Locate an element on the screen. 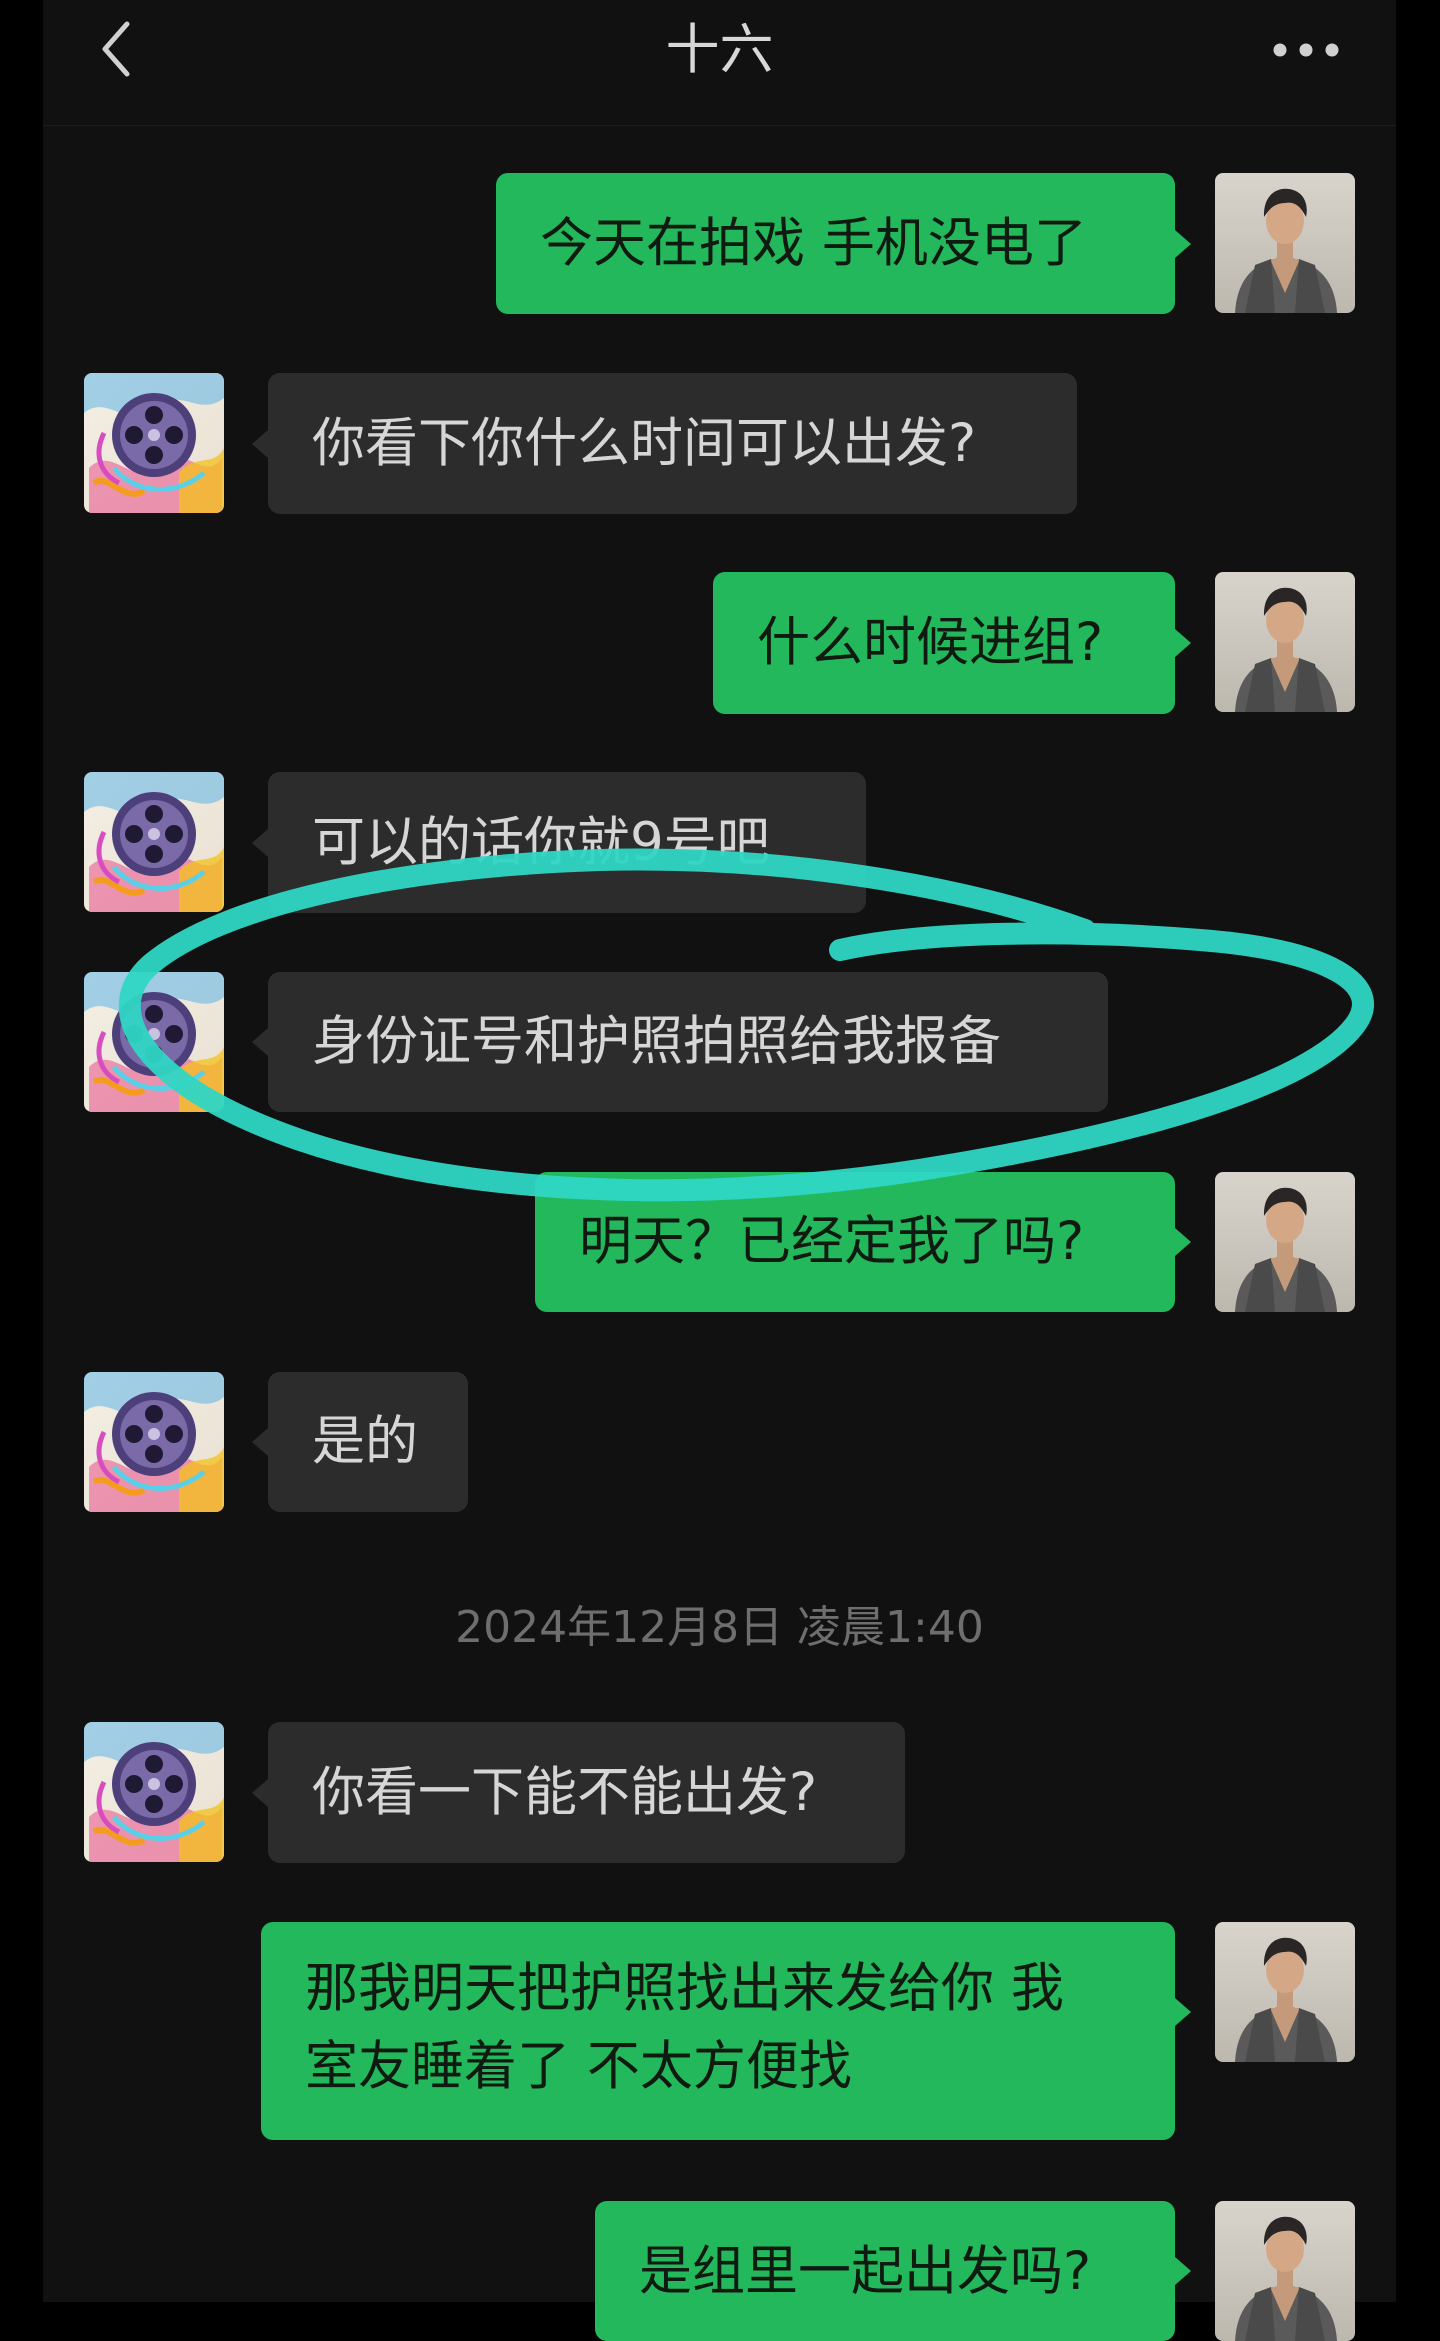 The height and width of the screenshot is (2341, 1440). received-message-bubble: 你看一下能不能出发? is located at coordinates (578, 1792).